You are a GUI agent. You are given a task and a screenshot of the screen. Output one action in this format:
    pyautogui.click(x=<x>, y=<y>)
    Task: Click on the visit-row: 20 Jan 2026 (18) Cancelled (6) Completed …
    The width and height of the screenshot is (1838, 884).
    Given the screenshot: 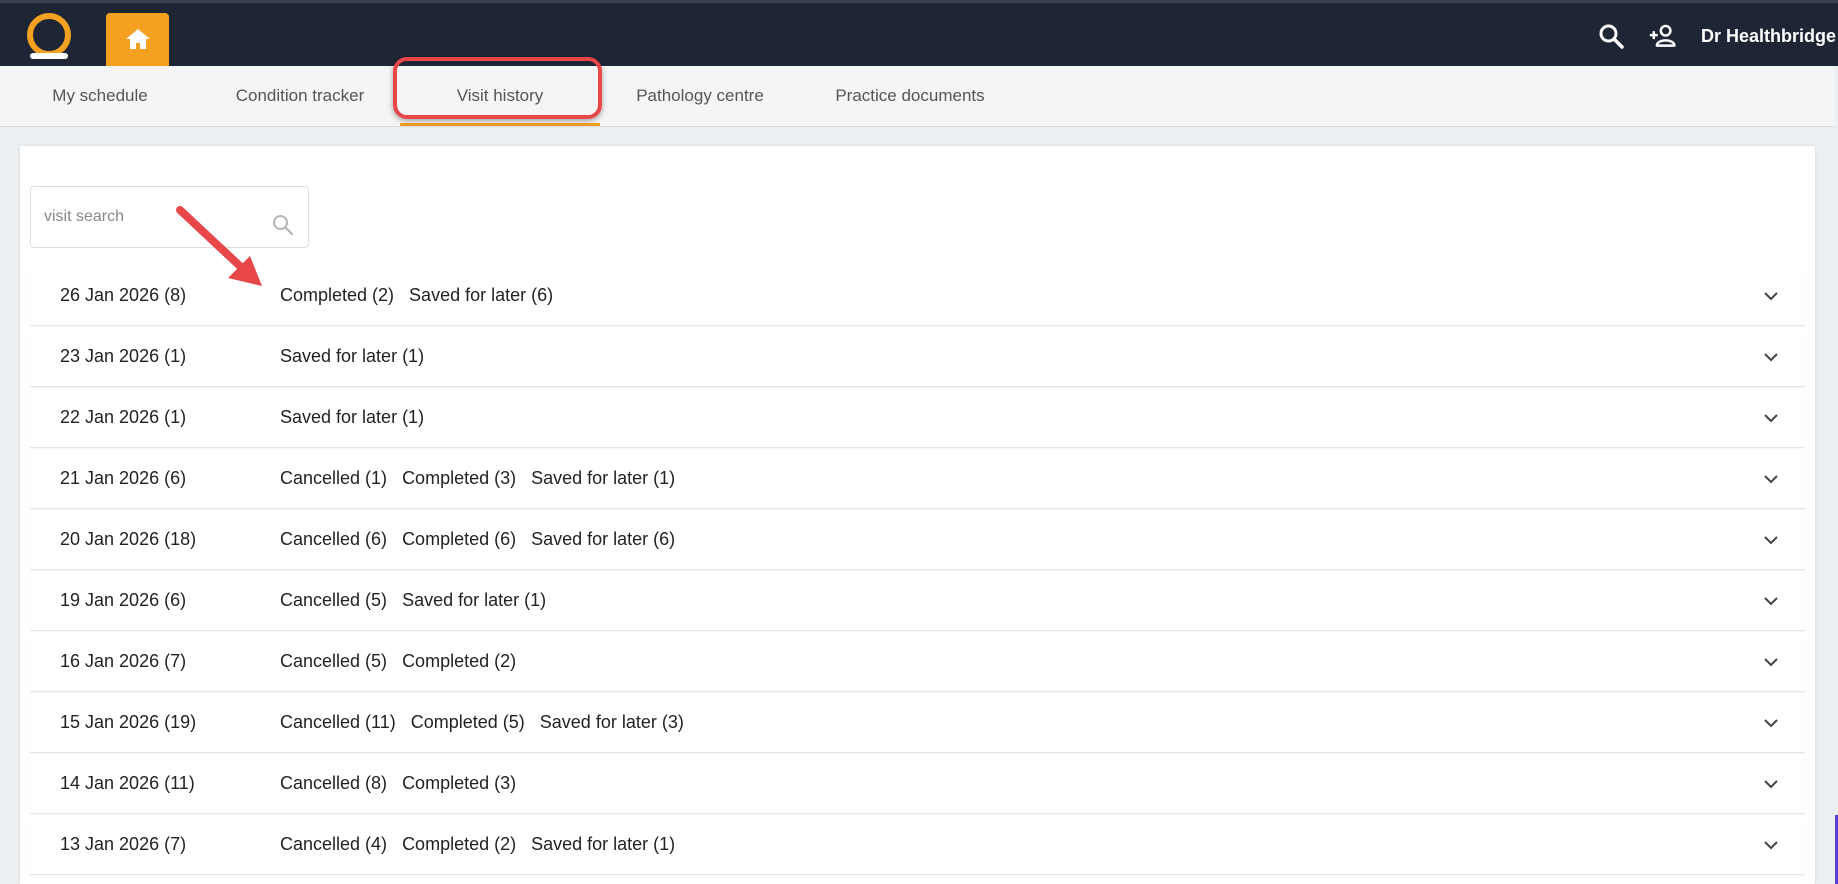 What is the action you would take?
    pyautogui.click(x=917, y=540)
    